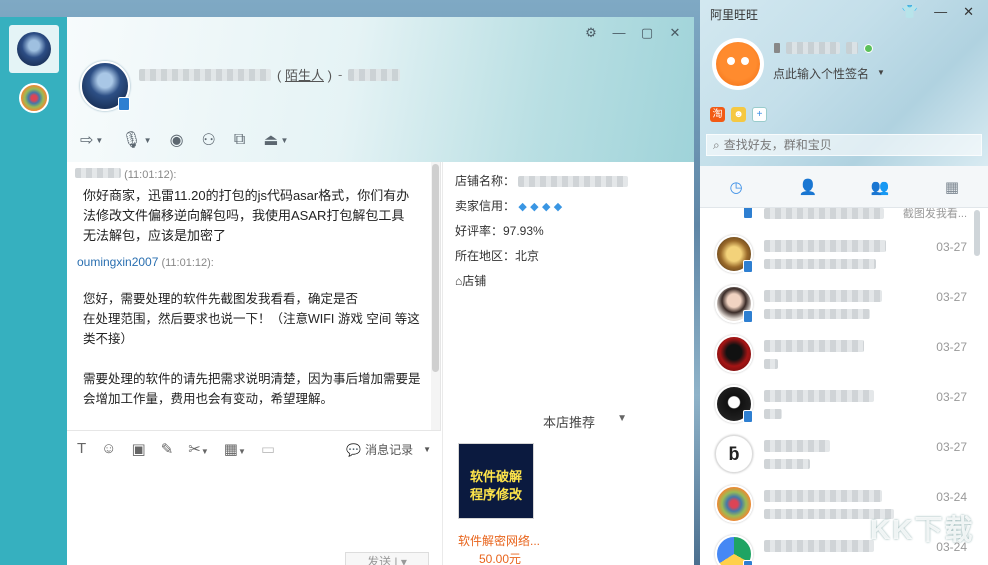 The image size is (988, 565). What do you see at coordinates (139, 449) in the screenshot?
I see `image-icon: ▣` at bounding box center [139, 449].